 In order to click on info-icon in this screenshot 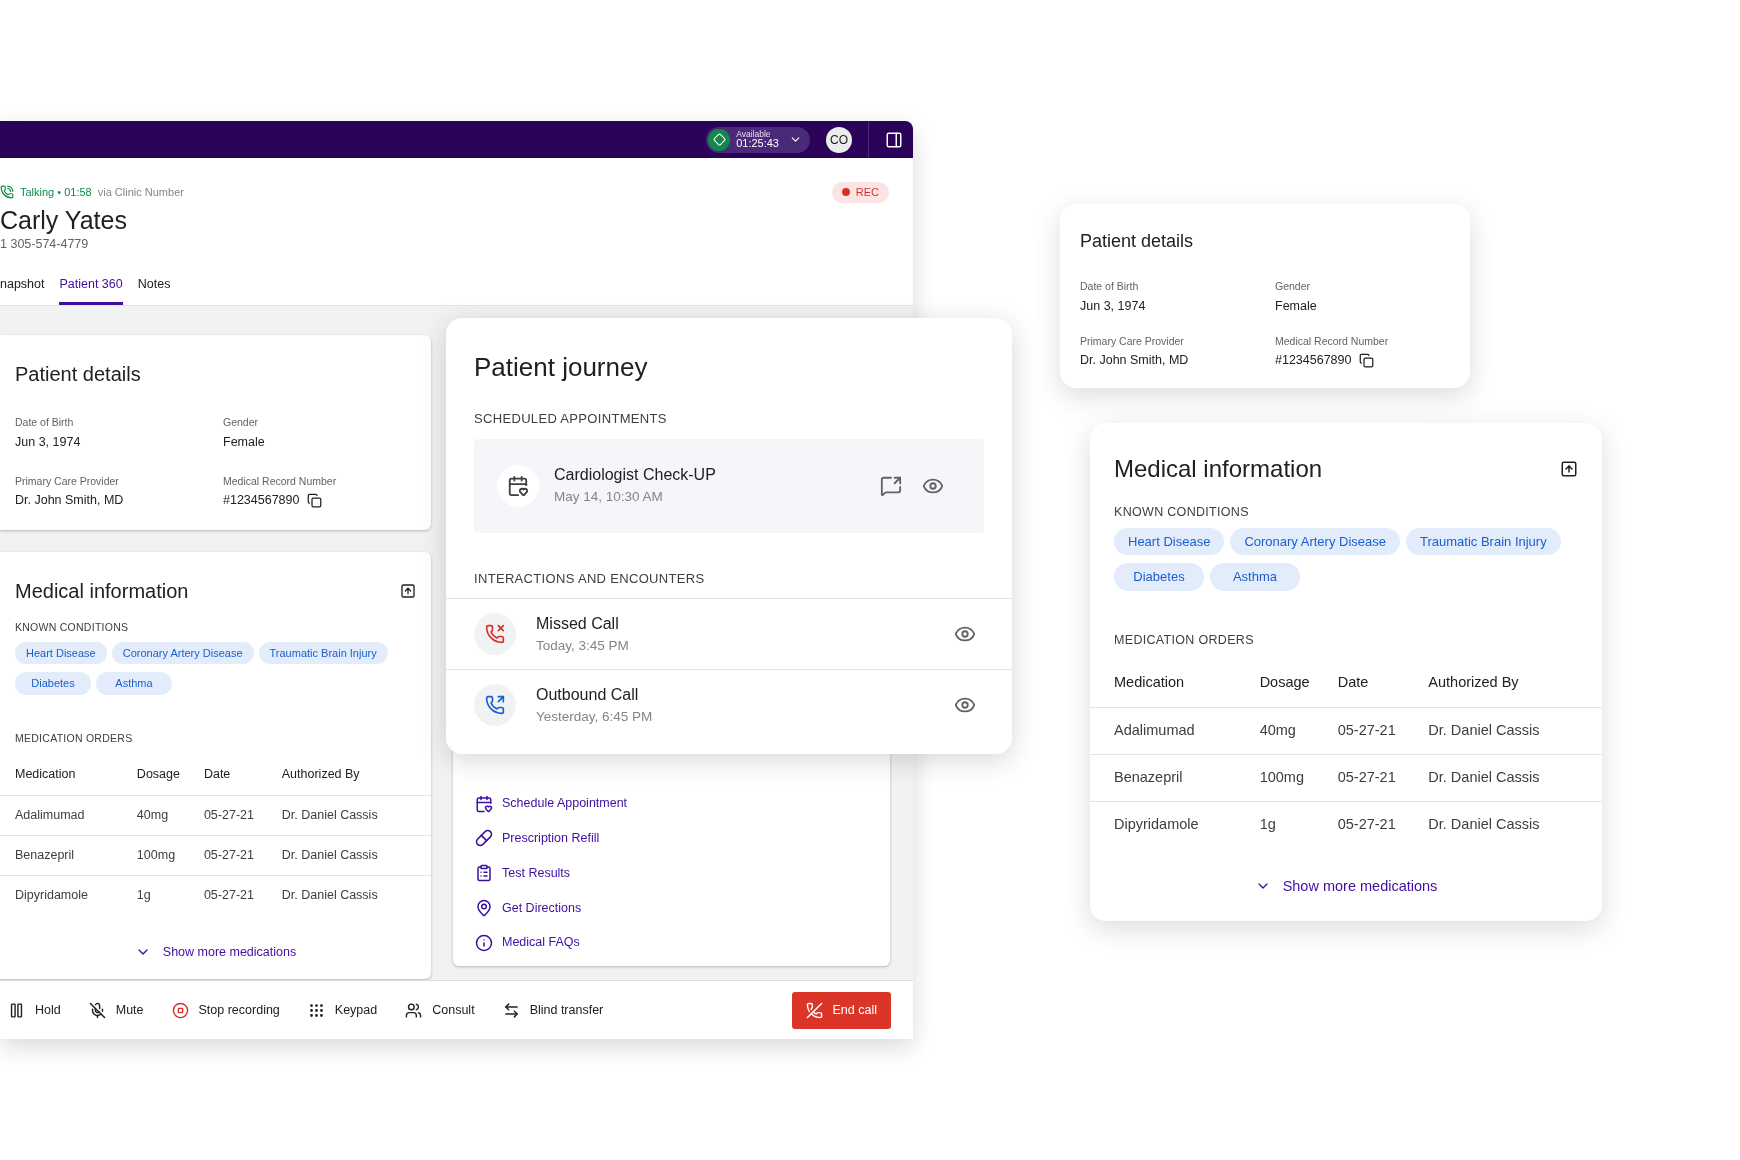, I will do `click(484, 942)`.